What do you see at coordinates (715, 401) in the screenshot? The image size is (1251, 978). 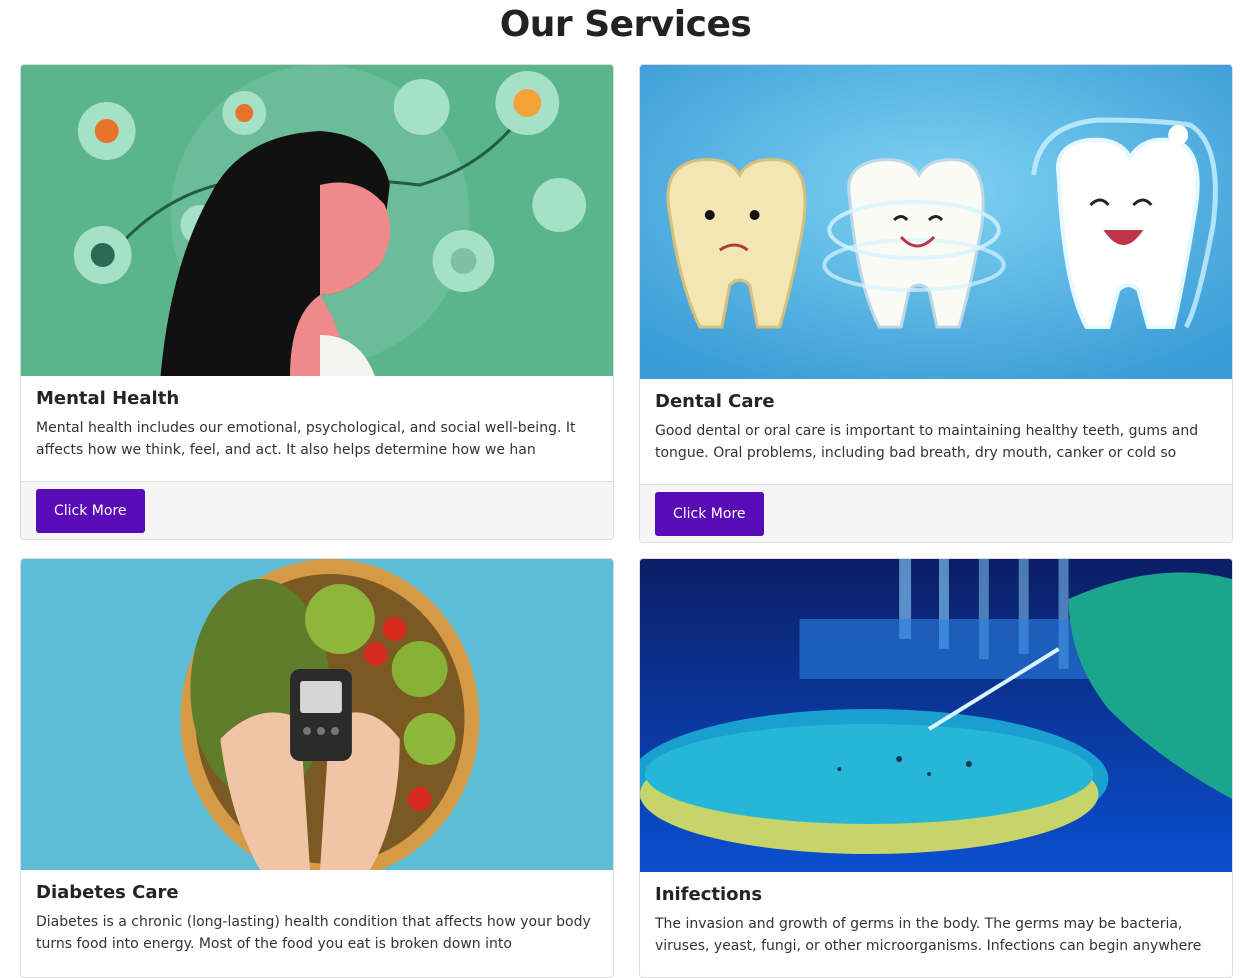 I see `card-title: Dental Care` at bounding box center [715, 401].